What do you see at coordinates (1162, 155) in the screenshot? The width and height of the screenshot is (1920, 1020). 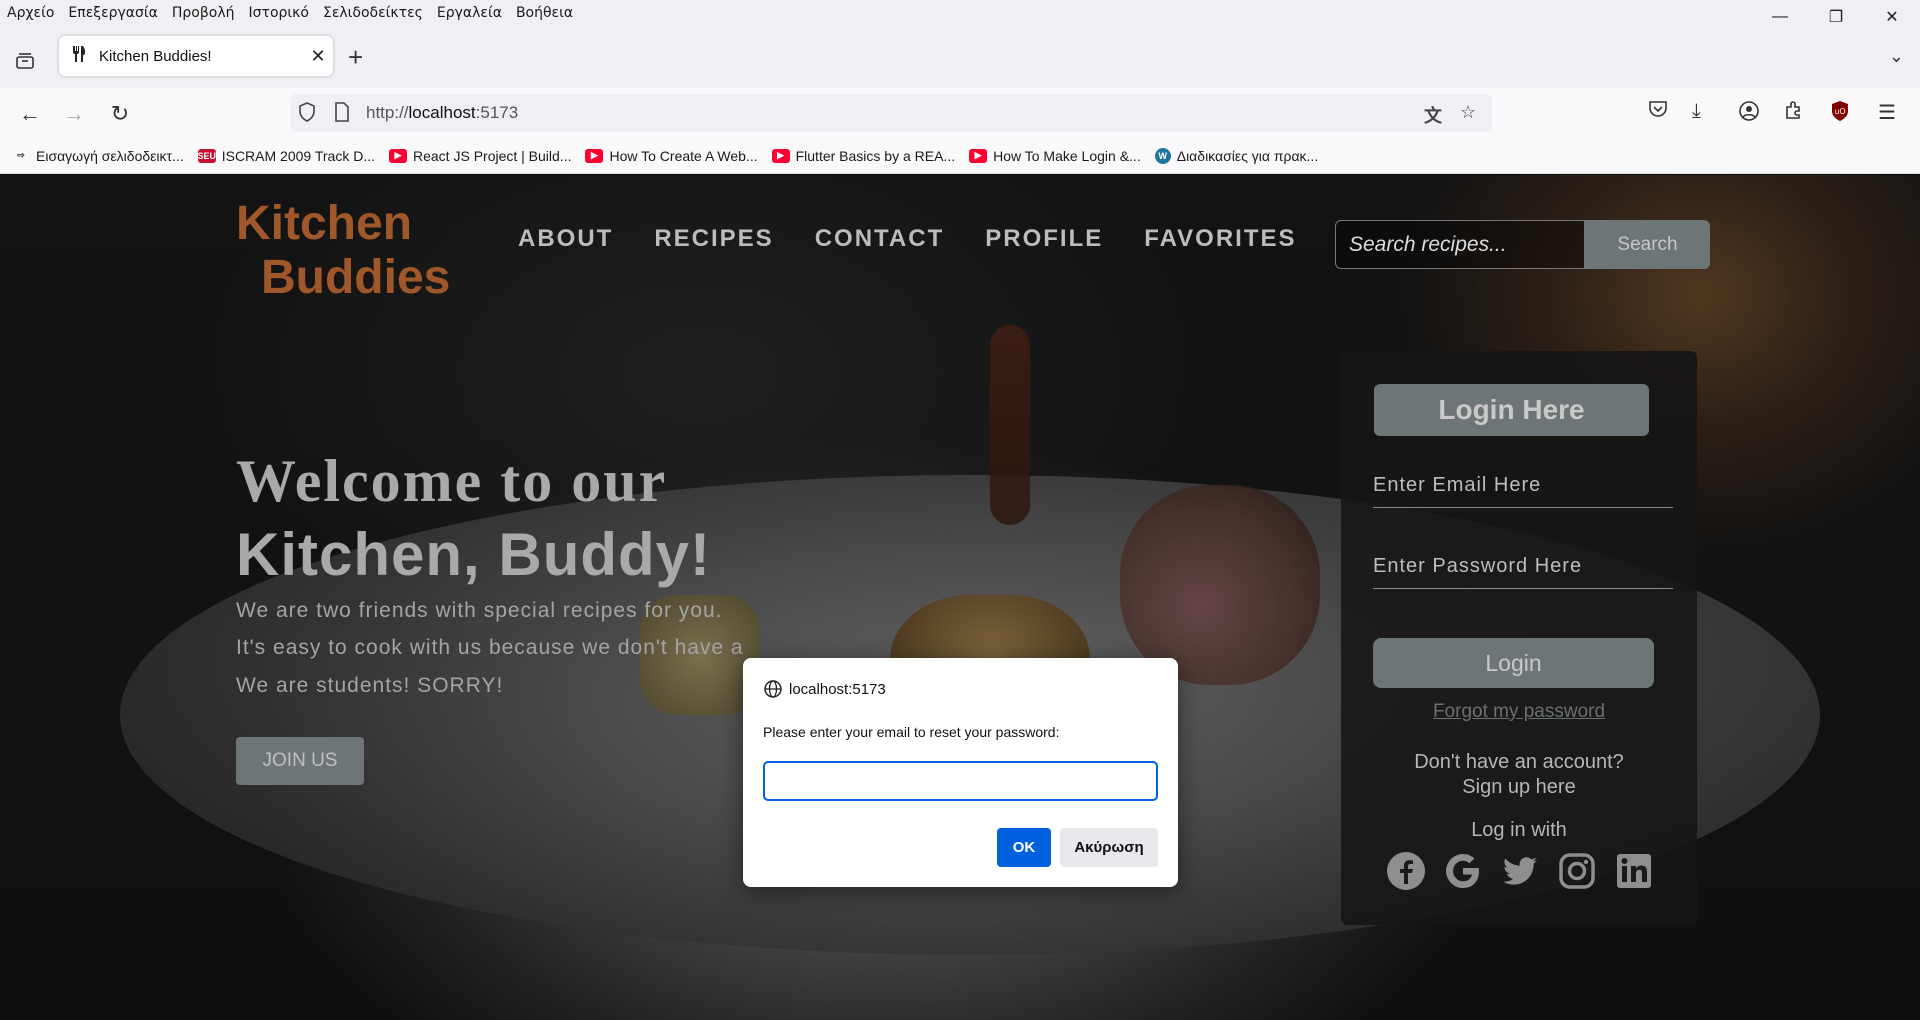 I see `wordpress-icon: W` at bounding box center [1162, 155].